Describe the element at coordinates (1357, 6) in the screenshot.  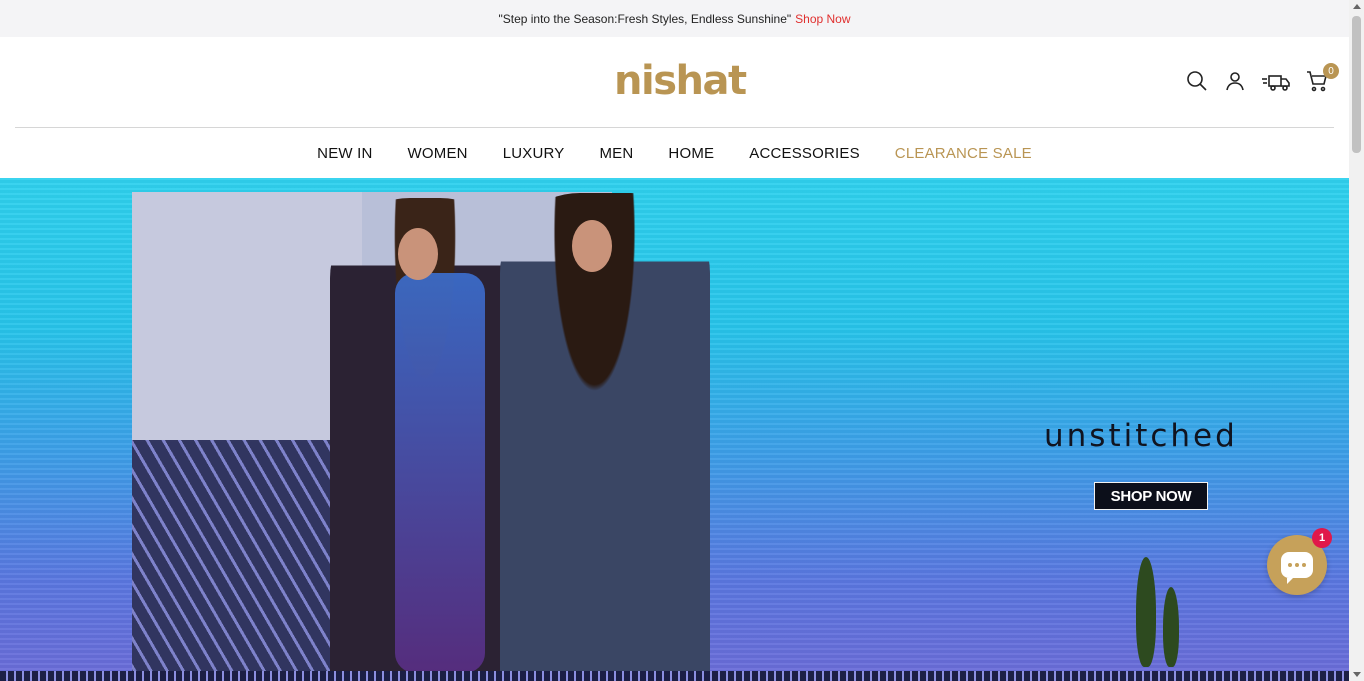
I see `scroll-up-icon` at that location.